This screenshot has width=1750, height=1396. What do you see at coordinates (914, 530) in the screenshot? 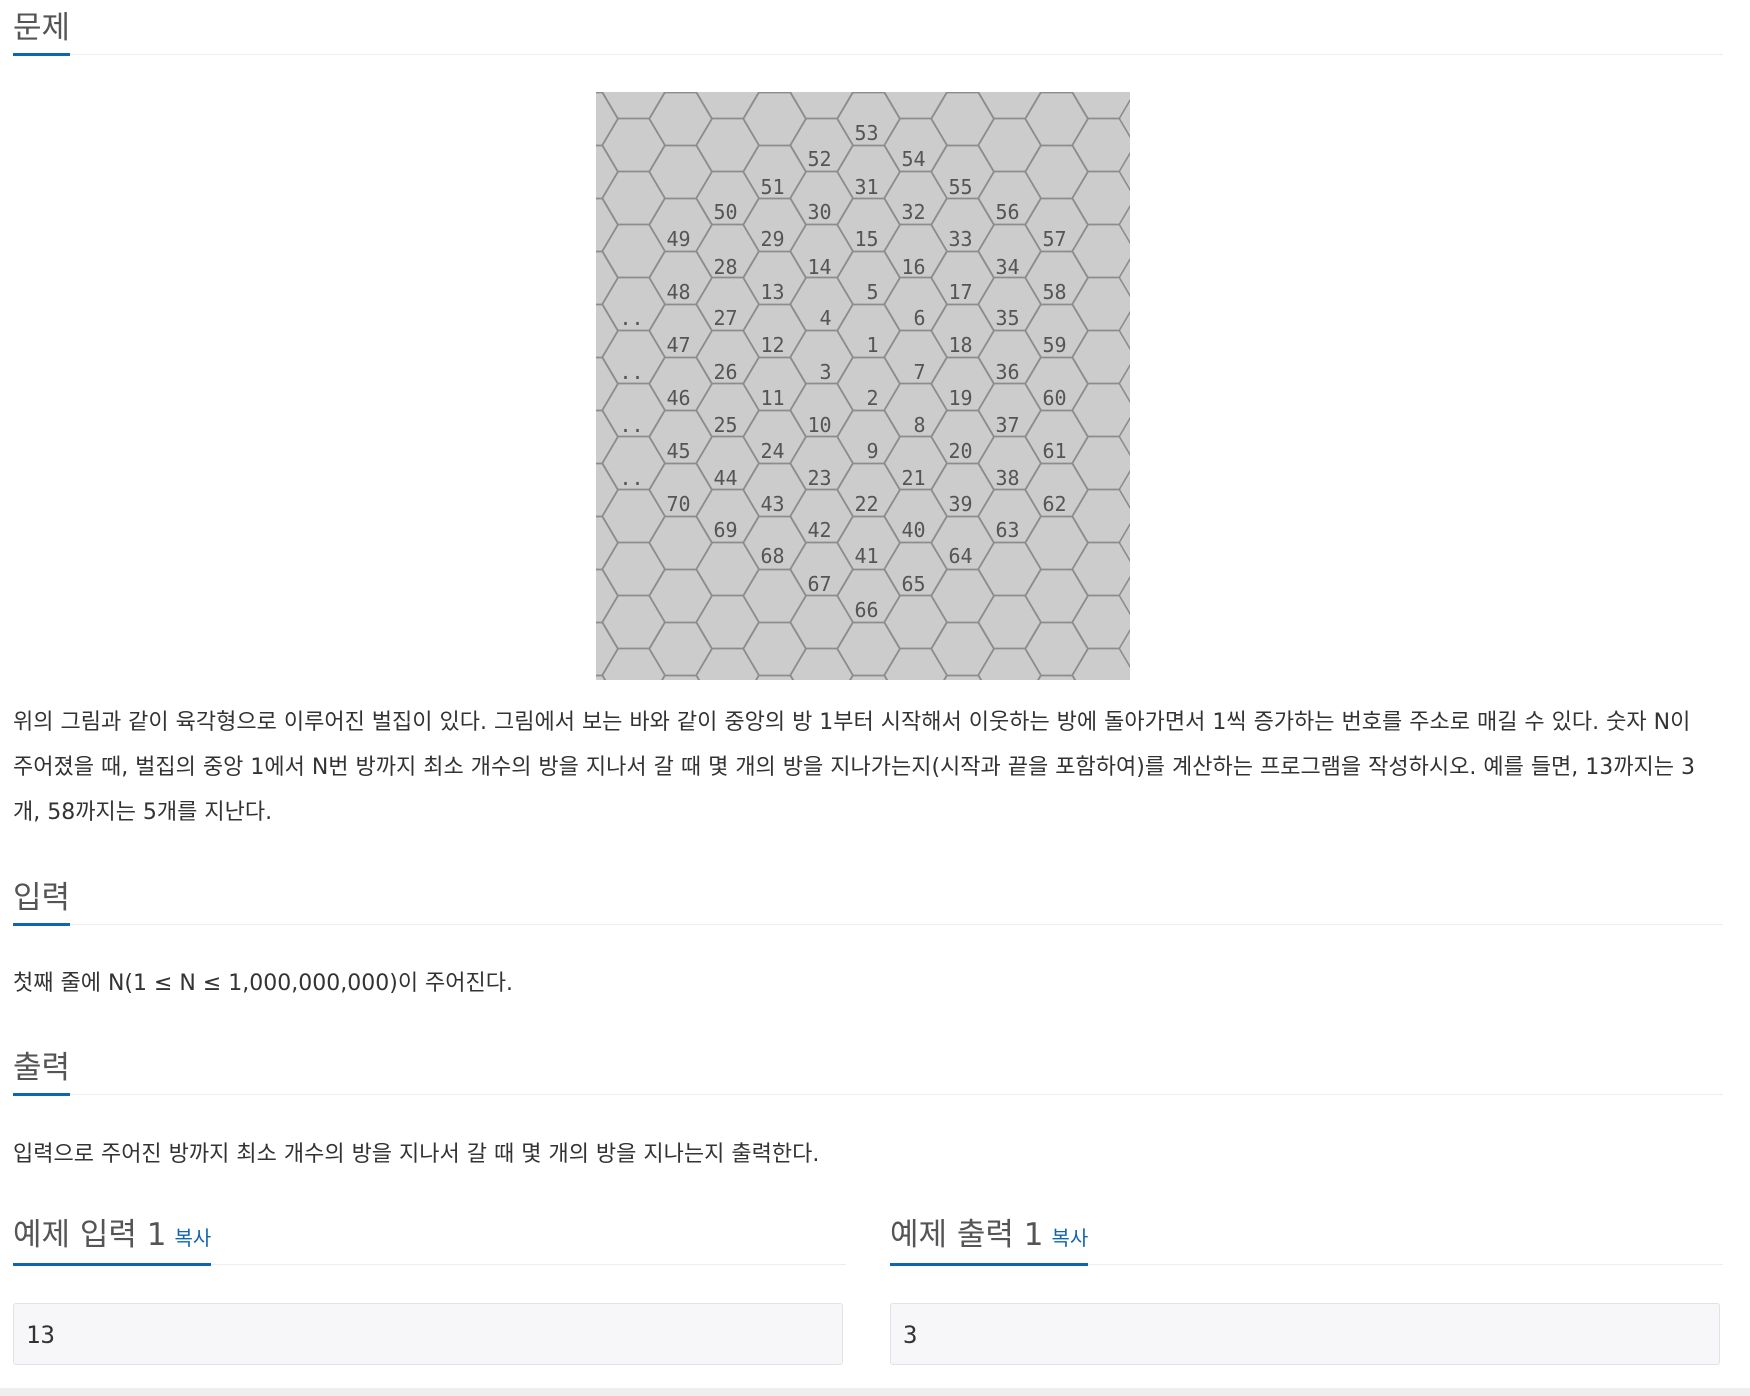
I see `room-number-label: 40` at bounding box center [914, 530].